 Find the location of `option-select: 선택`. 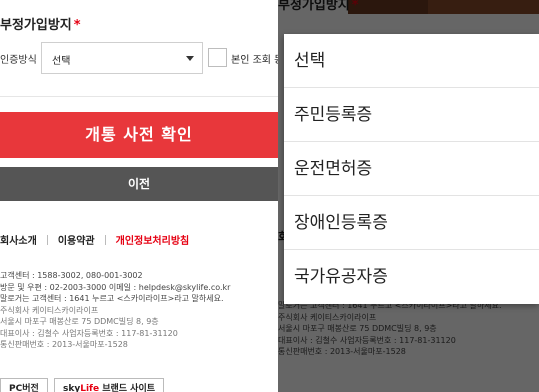

option-select: 선택 is located at coordinates (411, 61).